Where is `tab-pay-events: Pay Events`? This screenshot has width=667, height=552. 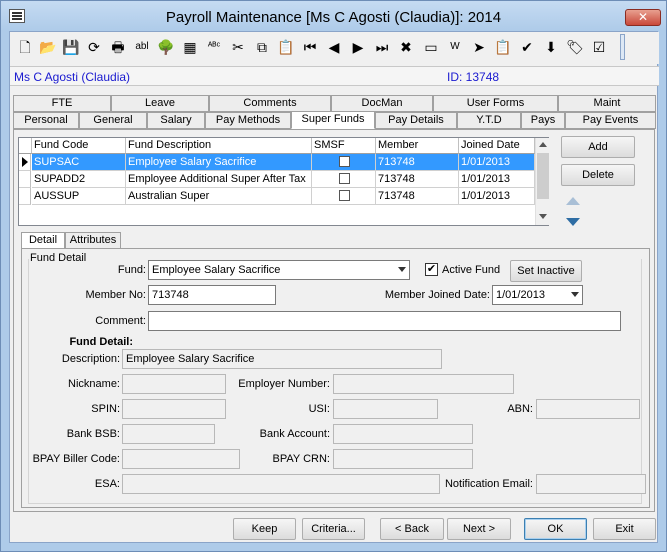
tab-pay-events: Pay Events is located at coordinates (610, 120).